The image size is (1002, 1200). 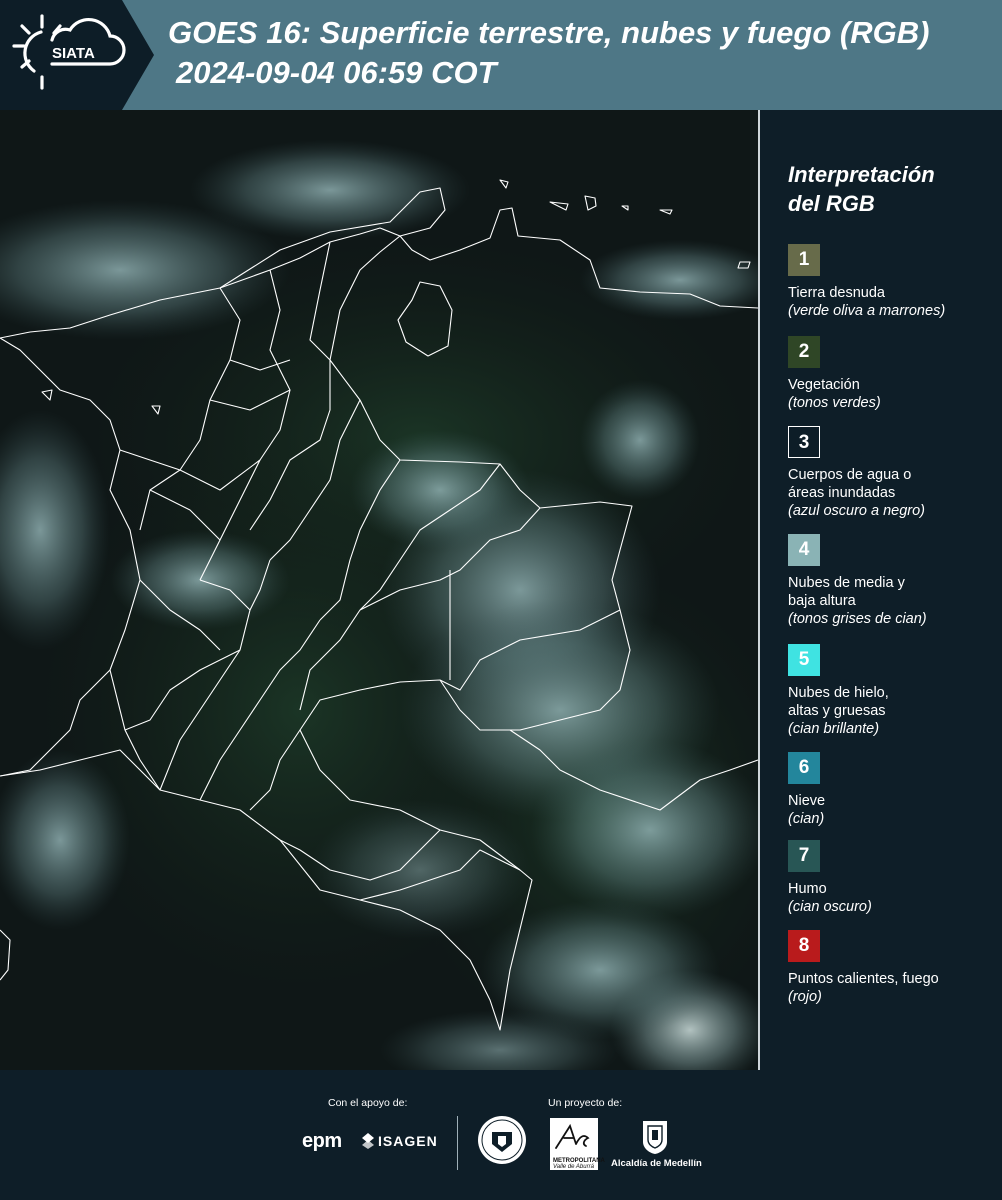 I want to click on legend-item-label-line: altas y gruesas, so click(x=837, y=711).